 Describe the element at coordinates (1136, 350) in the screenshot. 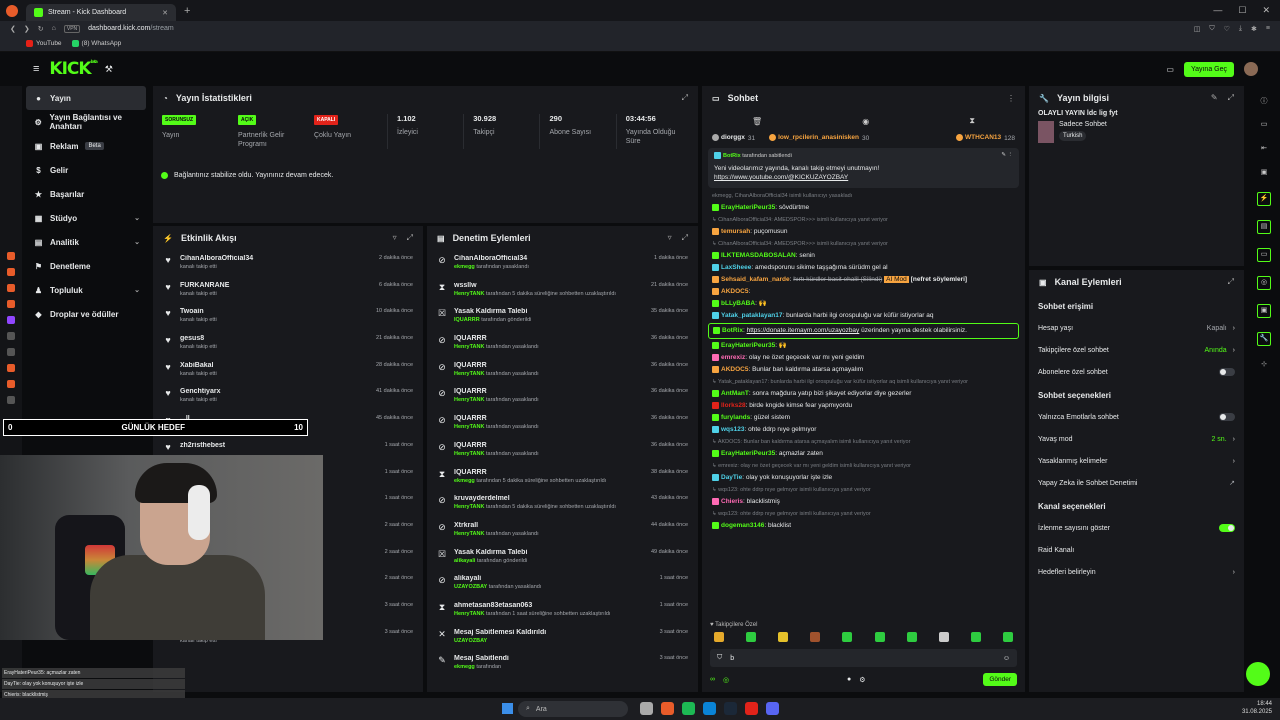

I see `setting-takip-ilere-zel-sohbet: Takipçilere özel sohbet Anında ›` at that location.